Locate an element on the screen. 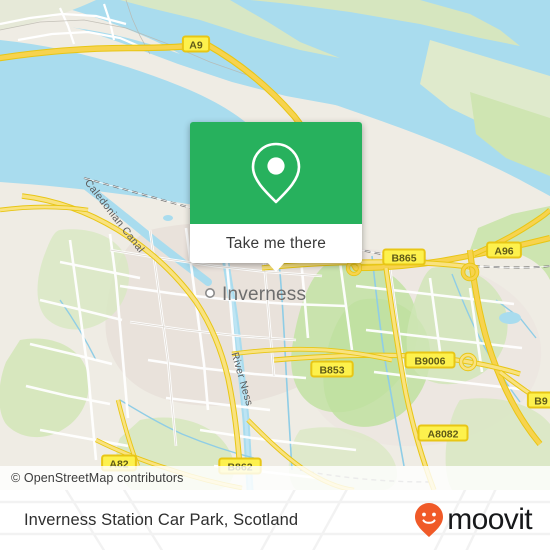 This screenshot has height=550, width=550. road-shield-label: B9 is located at coordinates (541, 401).